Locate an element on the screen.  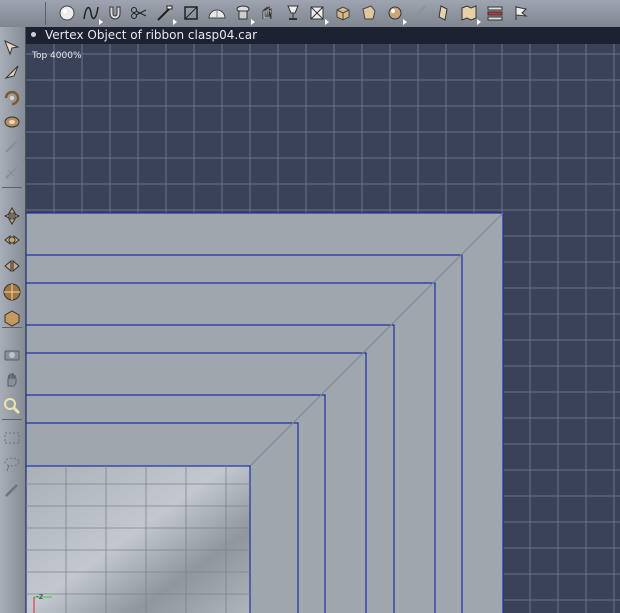
spline-icon is located at coordinates (91, 13).